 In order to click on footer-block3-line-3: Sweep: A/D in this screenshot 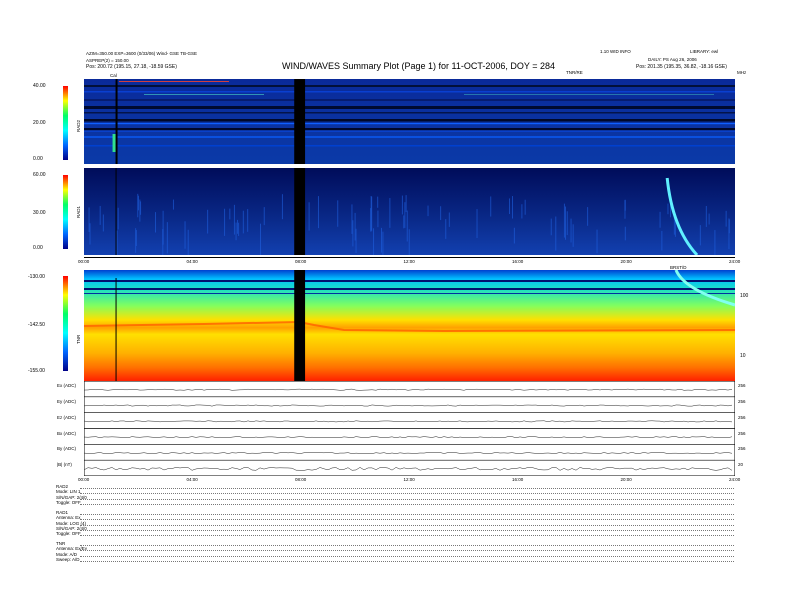, I will do `click(68, 559)`.